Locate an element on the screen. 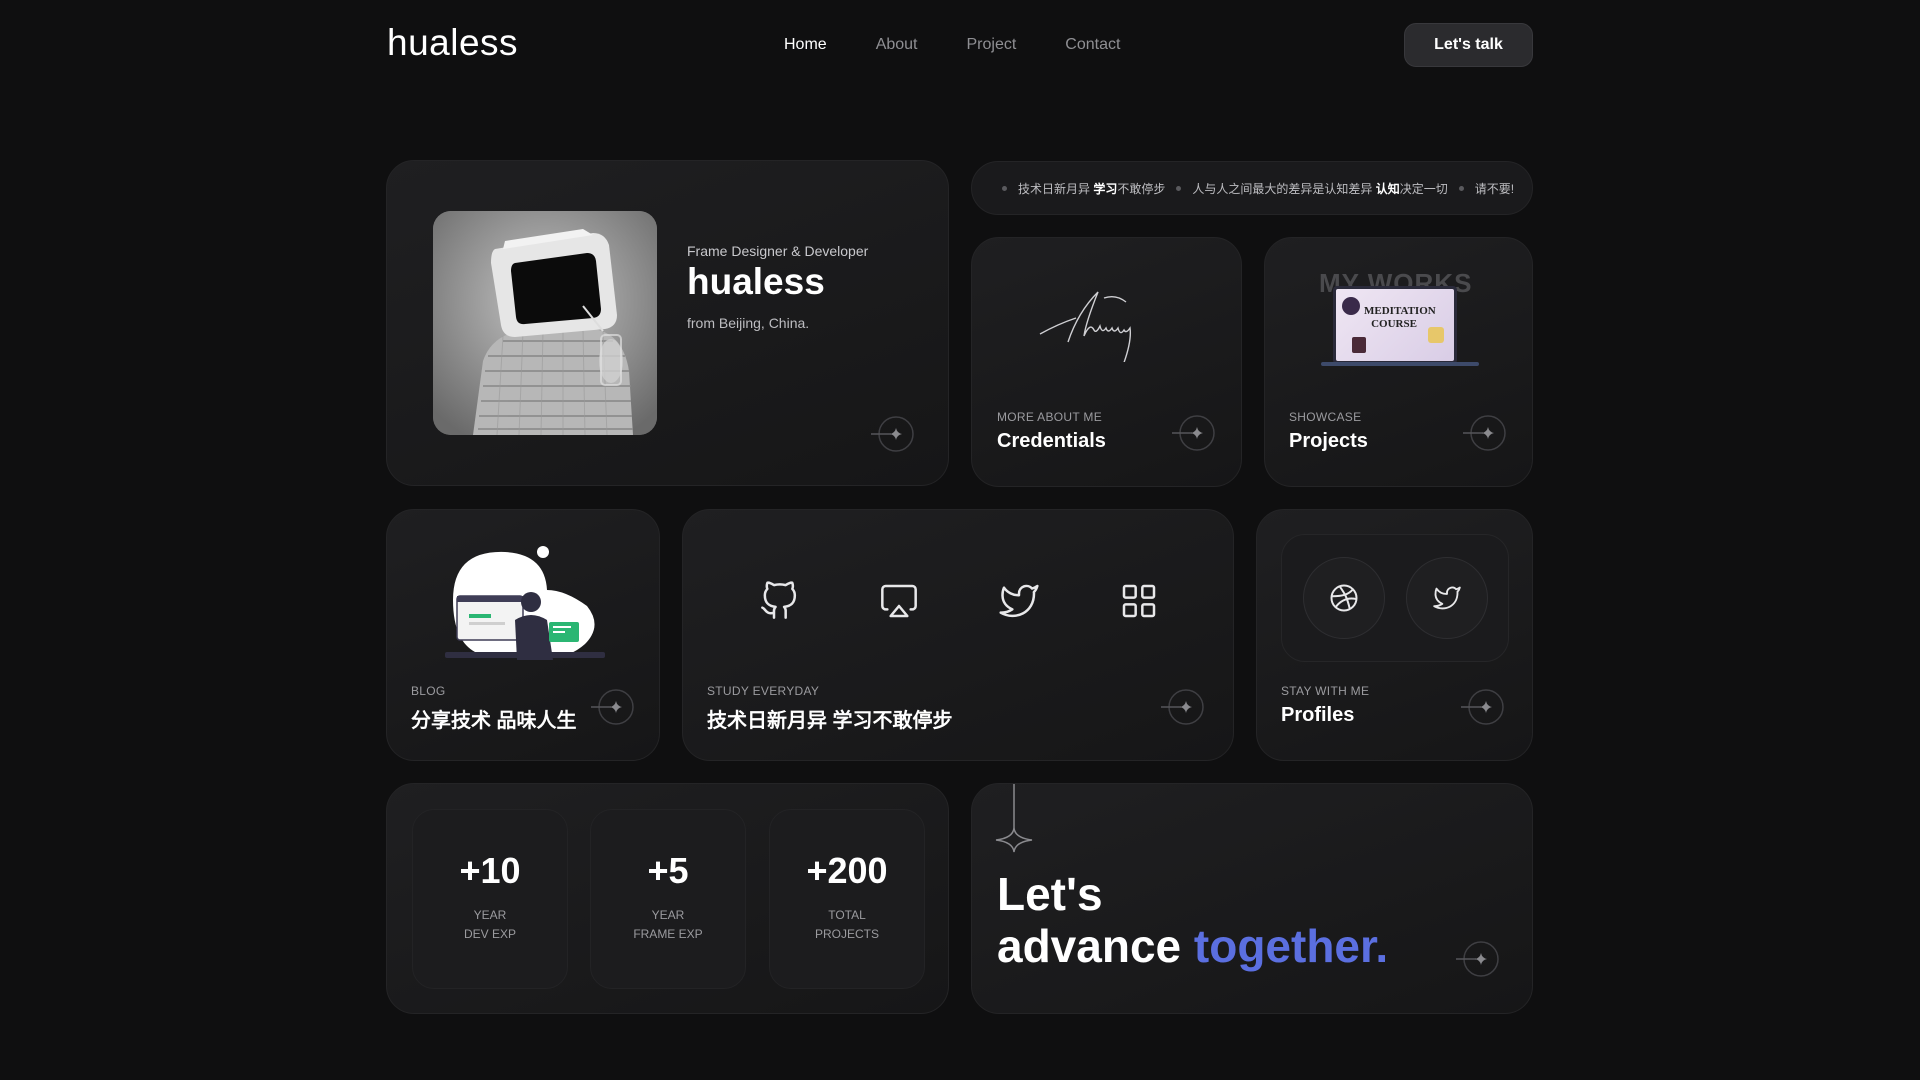  credentials-eyebrow: MORE ABOUT ME is located at coordinates (1050, 417).